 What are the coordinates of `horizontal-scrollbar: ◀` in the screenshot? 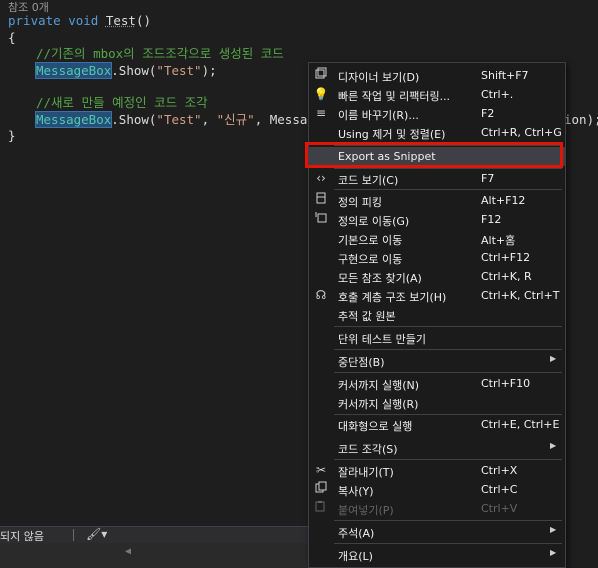 It's located at (155, 555).